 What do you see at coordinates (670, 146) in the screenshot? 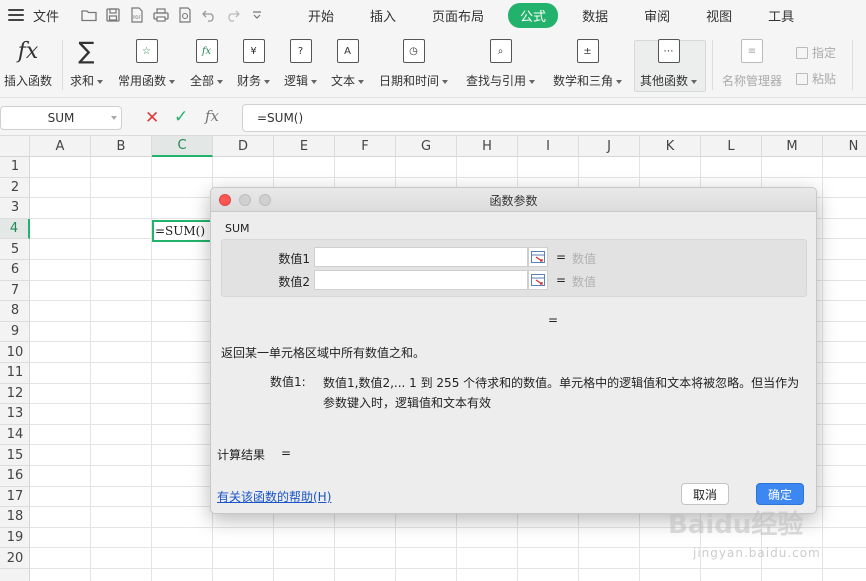
I see `column-header-k: K` at bounding box center [670, 146].